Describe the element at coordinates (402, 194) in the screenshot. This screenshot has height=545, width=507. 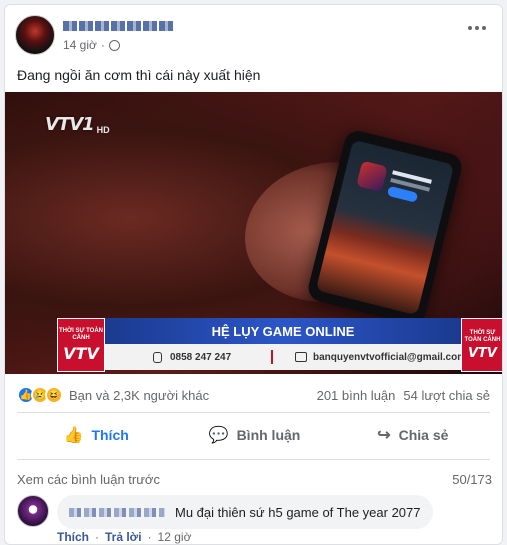
I see `app-get-button` at that location.